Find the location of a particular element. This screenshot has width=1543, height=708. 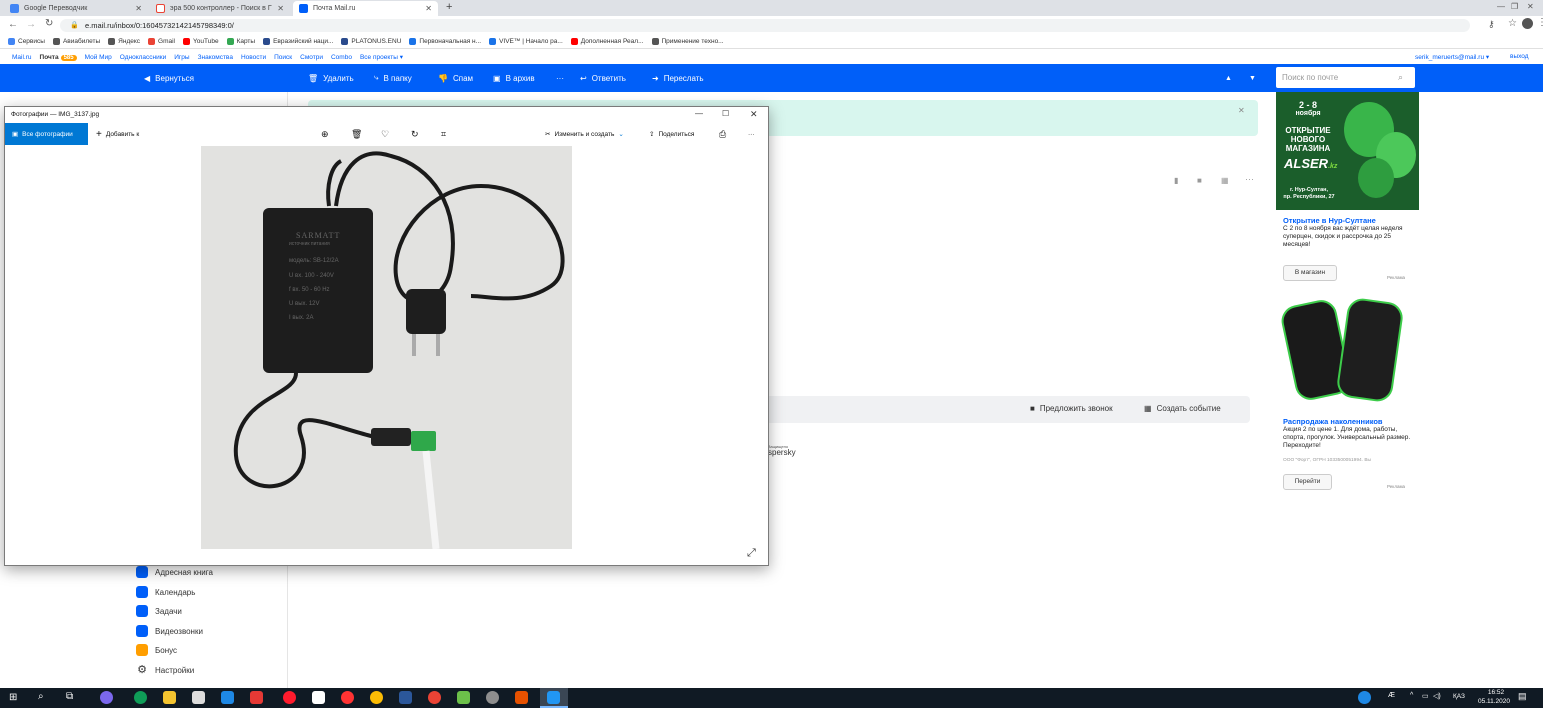

photos-icon is located at coordinates (553, 697).